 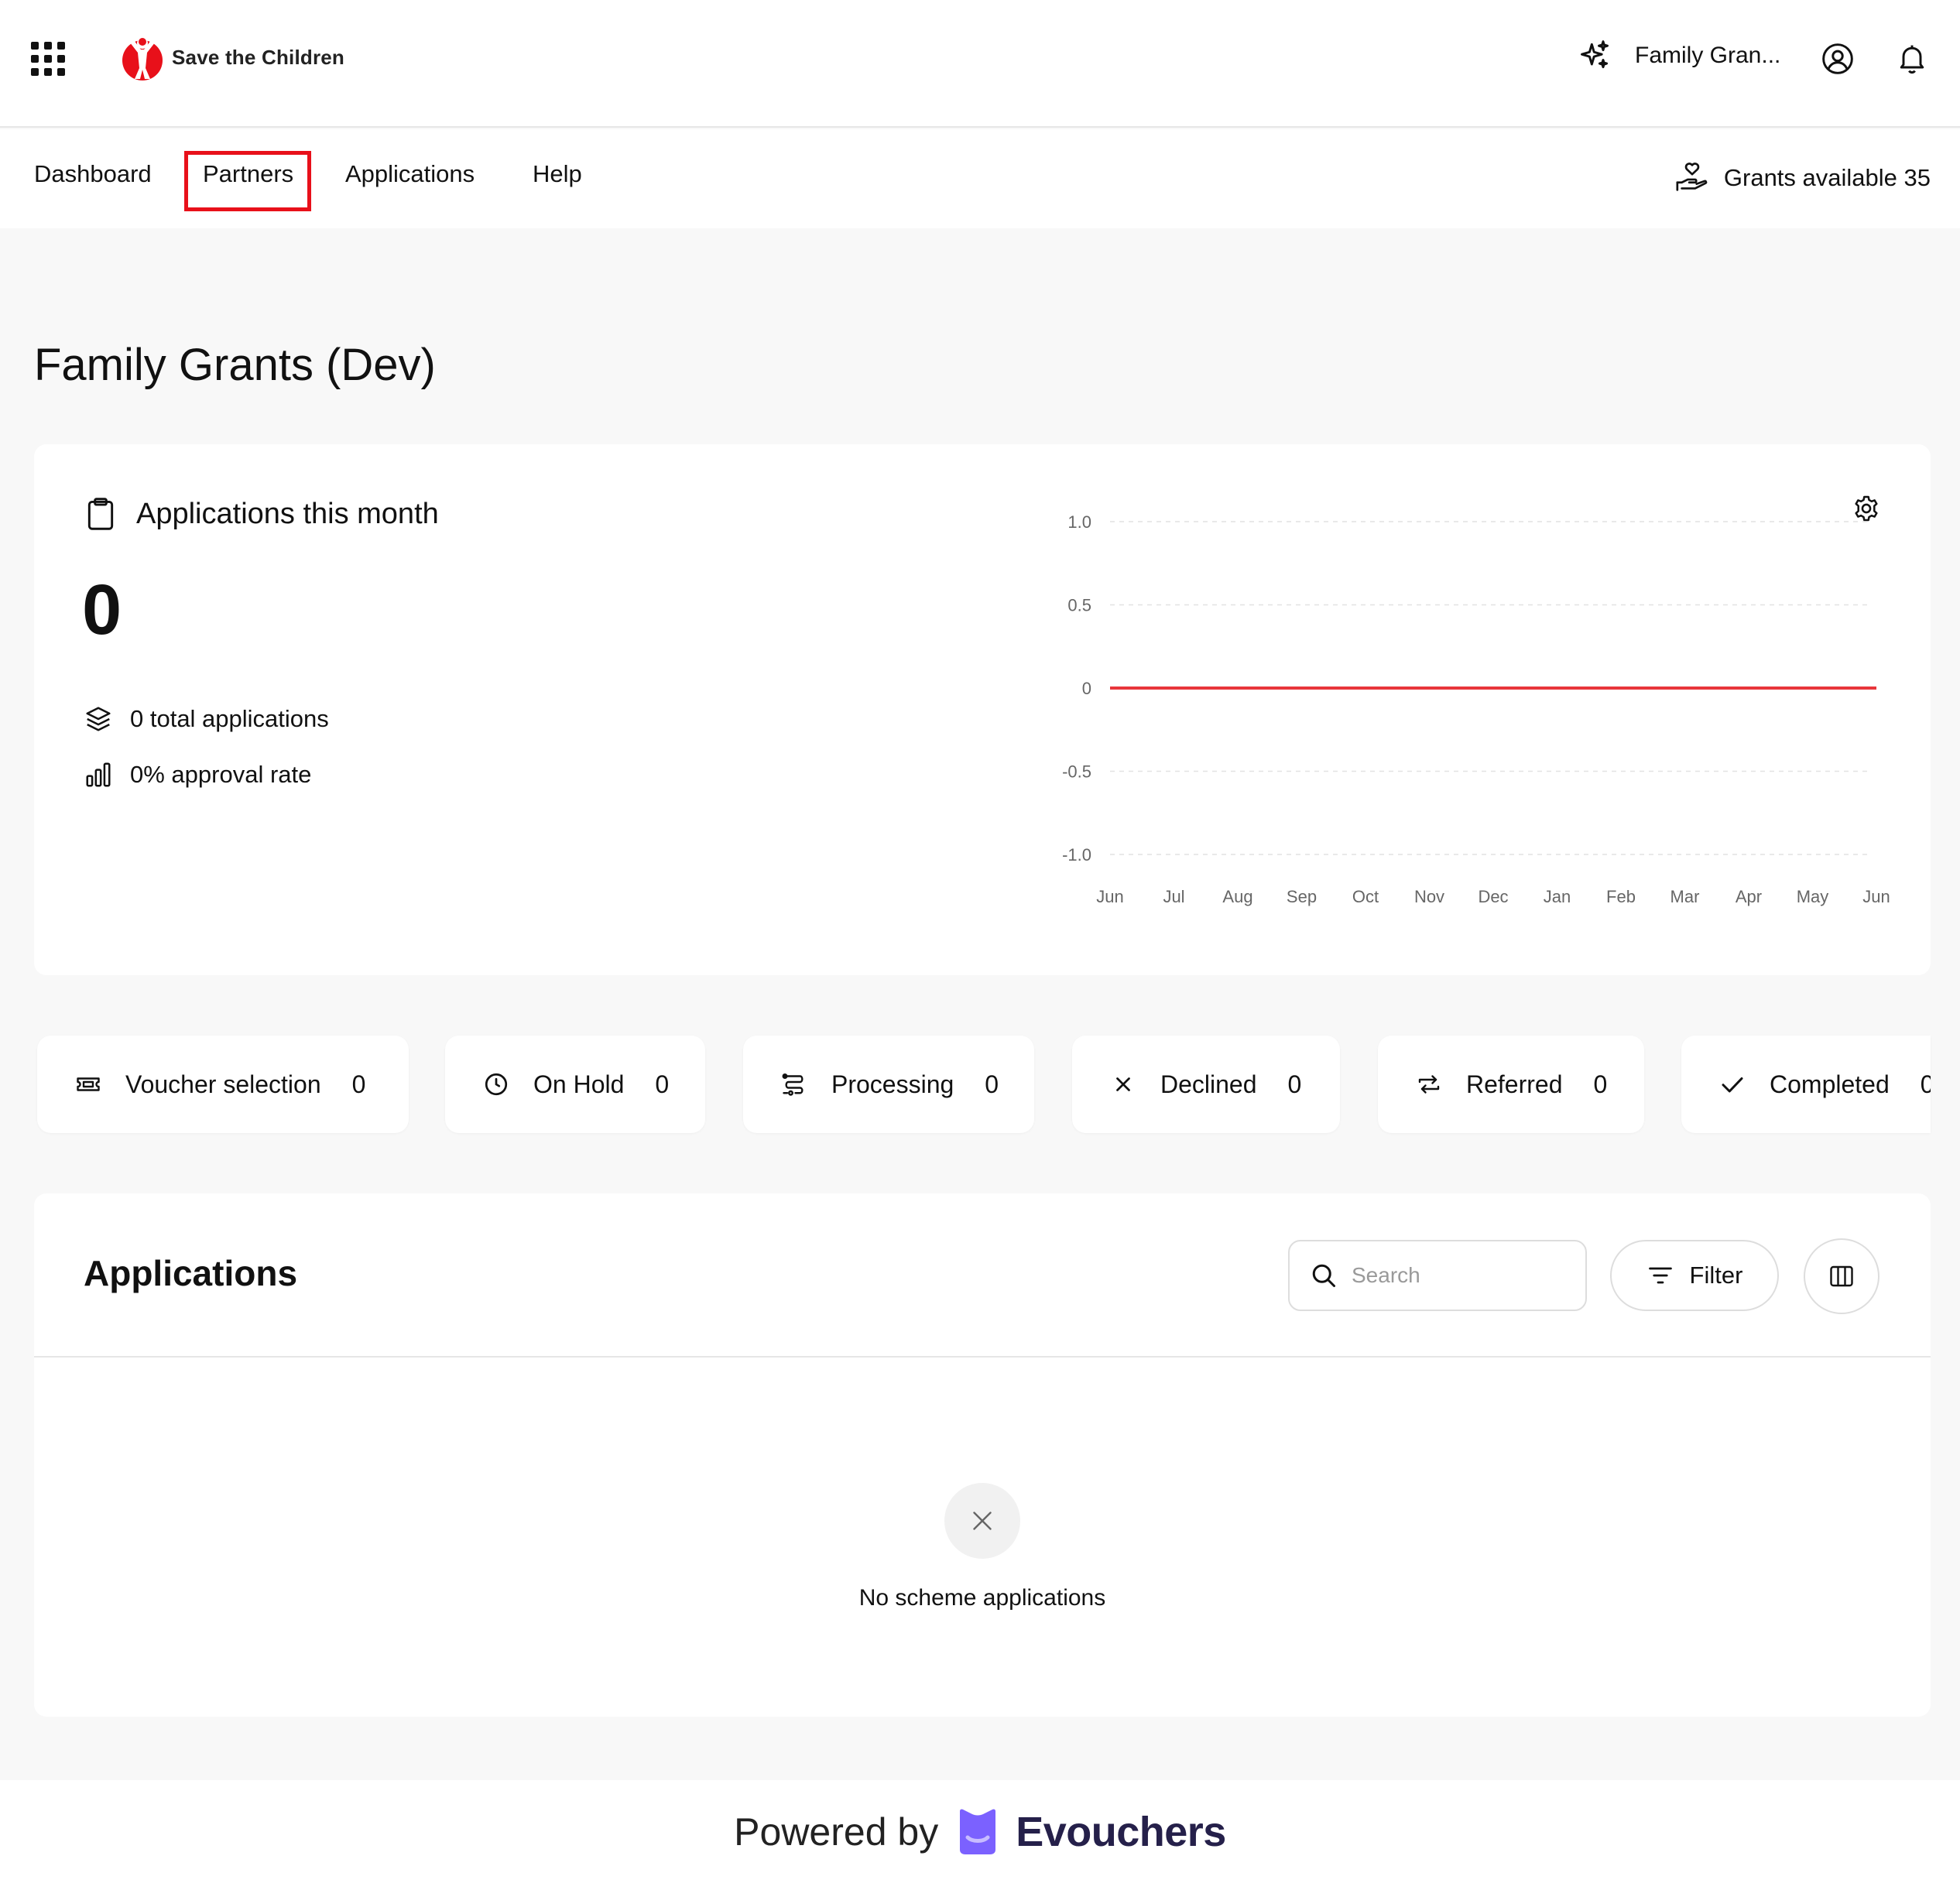 I want to click on repeat-icon, so click(x=1429, y=1084).